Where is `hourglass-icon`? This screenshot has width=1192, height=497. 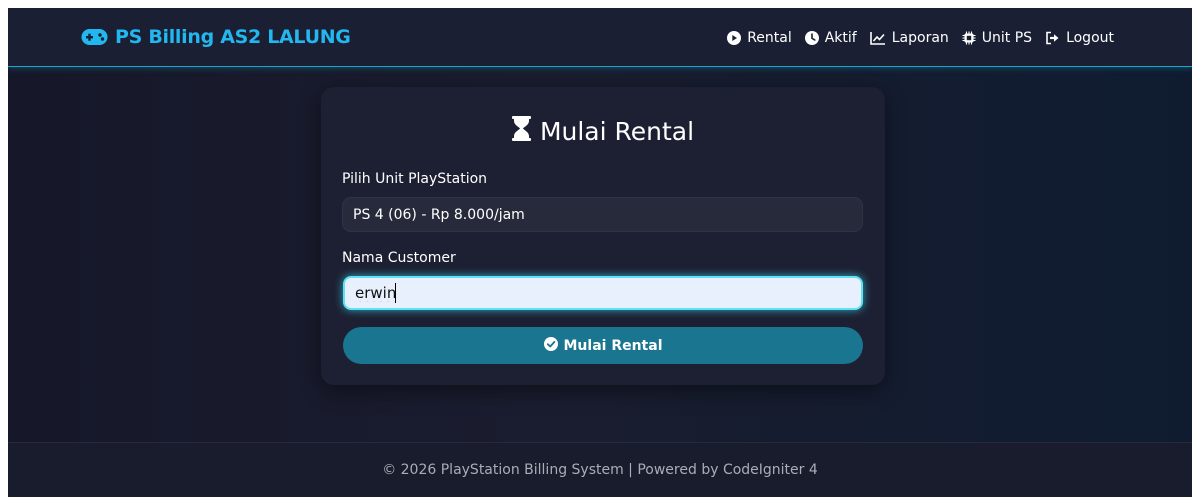
hourglass-icon is located at coordinates (521, 131).